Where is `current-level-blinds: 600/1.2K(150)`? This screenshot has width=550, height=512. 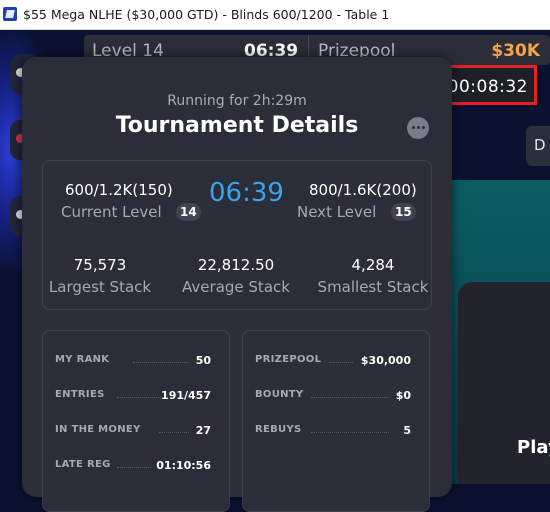
current-level-blinds: 600/1.2K(150) is located at coordinates (119, 190).